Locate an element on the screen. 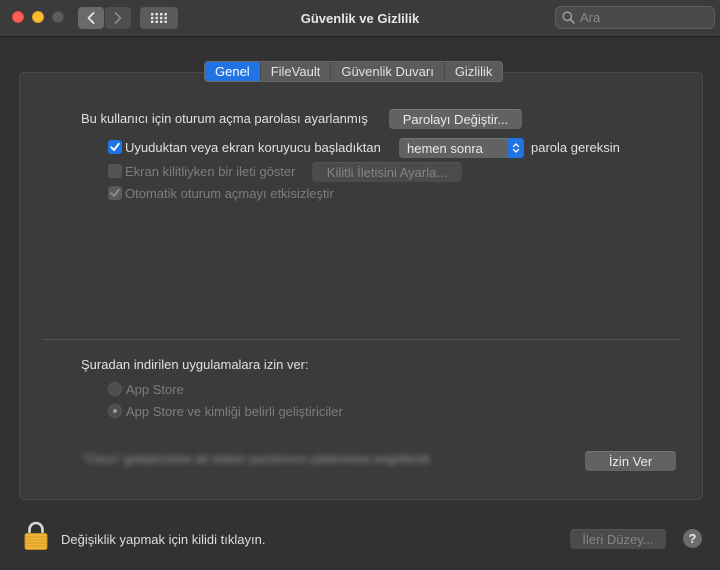  title-bar: Güvenlik ve Gizlilik is located at coordinates (360, 18).